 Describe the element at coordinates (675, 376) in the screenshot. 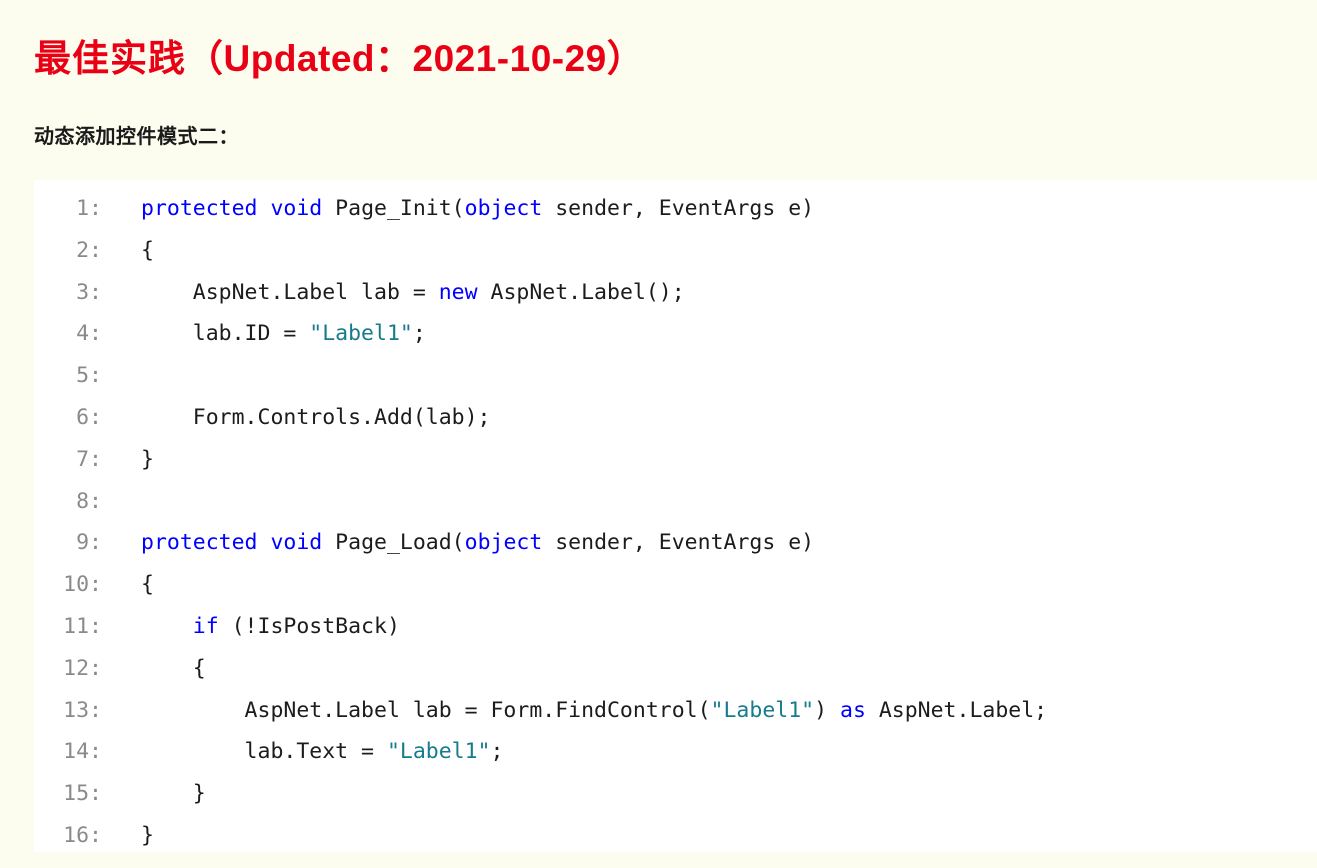

I see `code-line: 5:` at that location.